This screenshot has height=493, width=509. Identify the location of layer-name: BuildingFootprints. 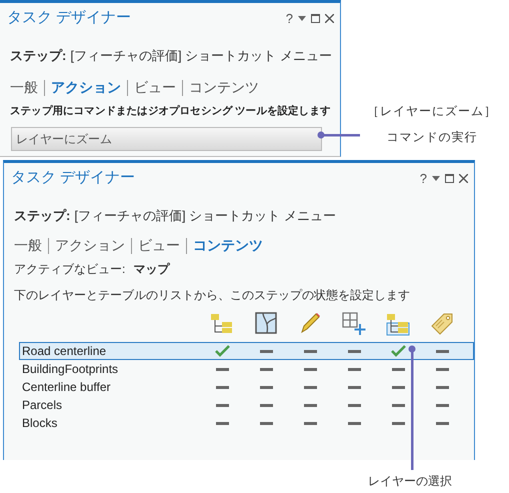
(70, 369).